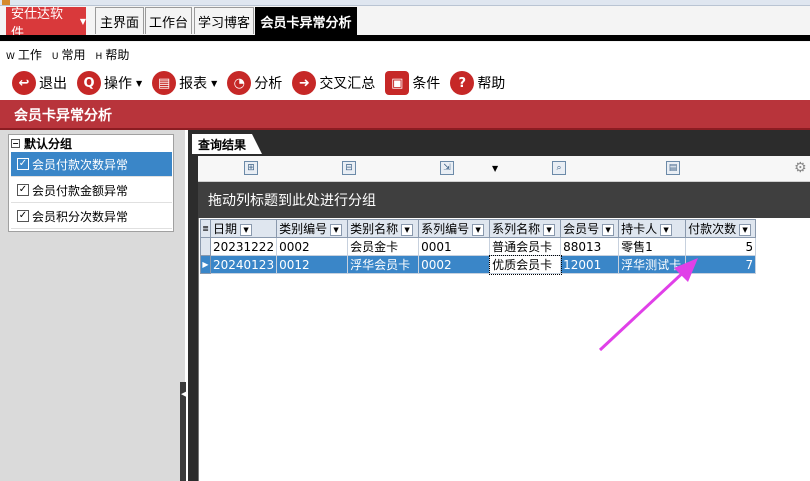  I want to click on analysis-list-panel: − 默认分组 ✓ 会员付款次数异常 ✓ 会员付款金额异常 ✓ 会员积分次数异常, so click(91, 183).